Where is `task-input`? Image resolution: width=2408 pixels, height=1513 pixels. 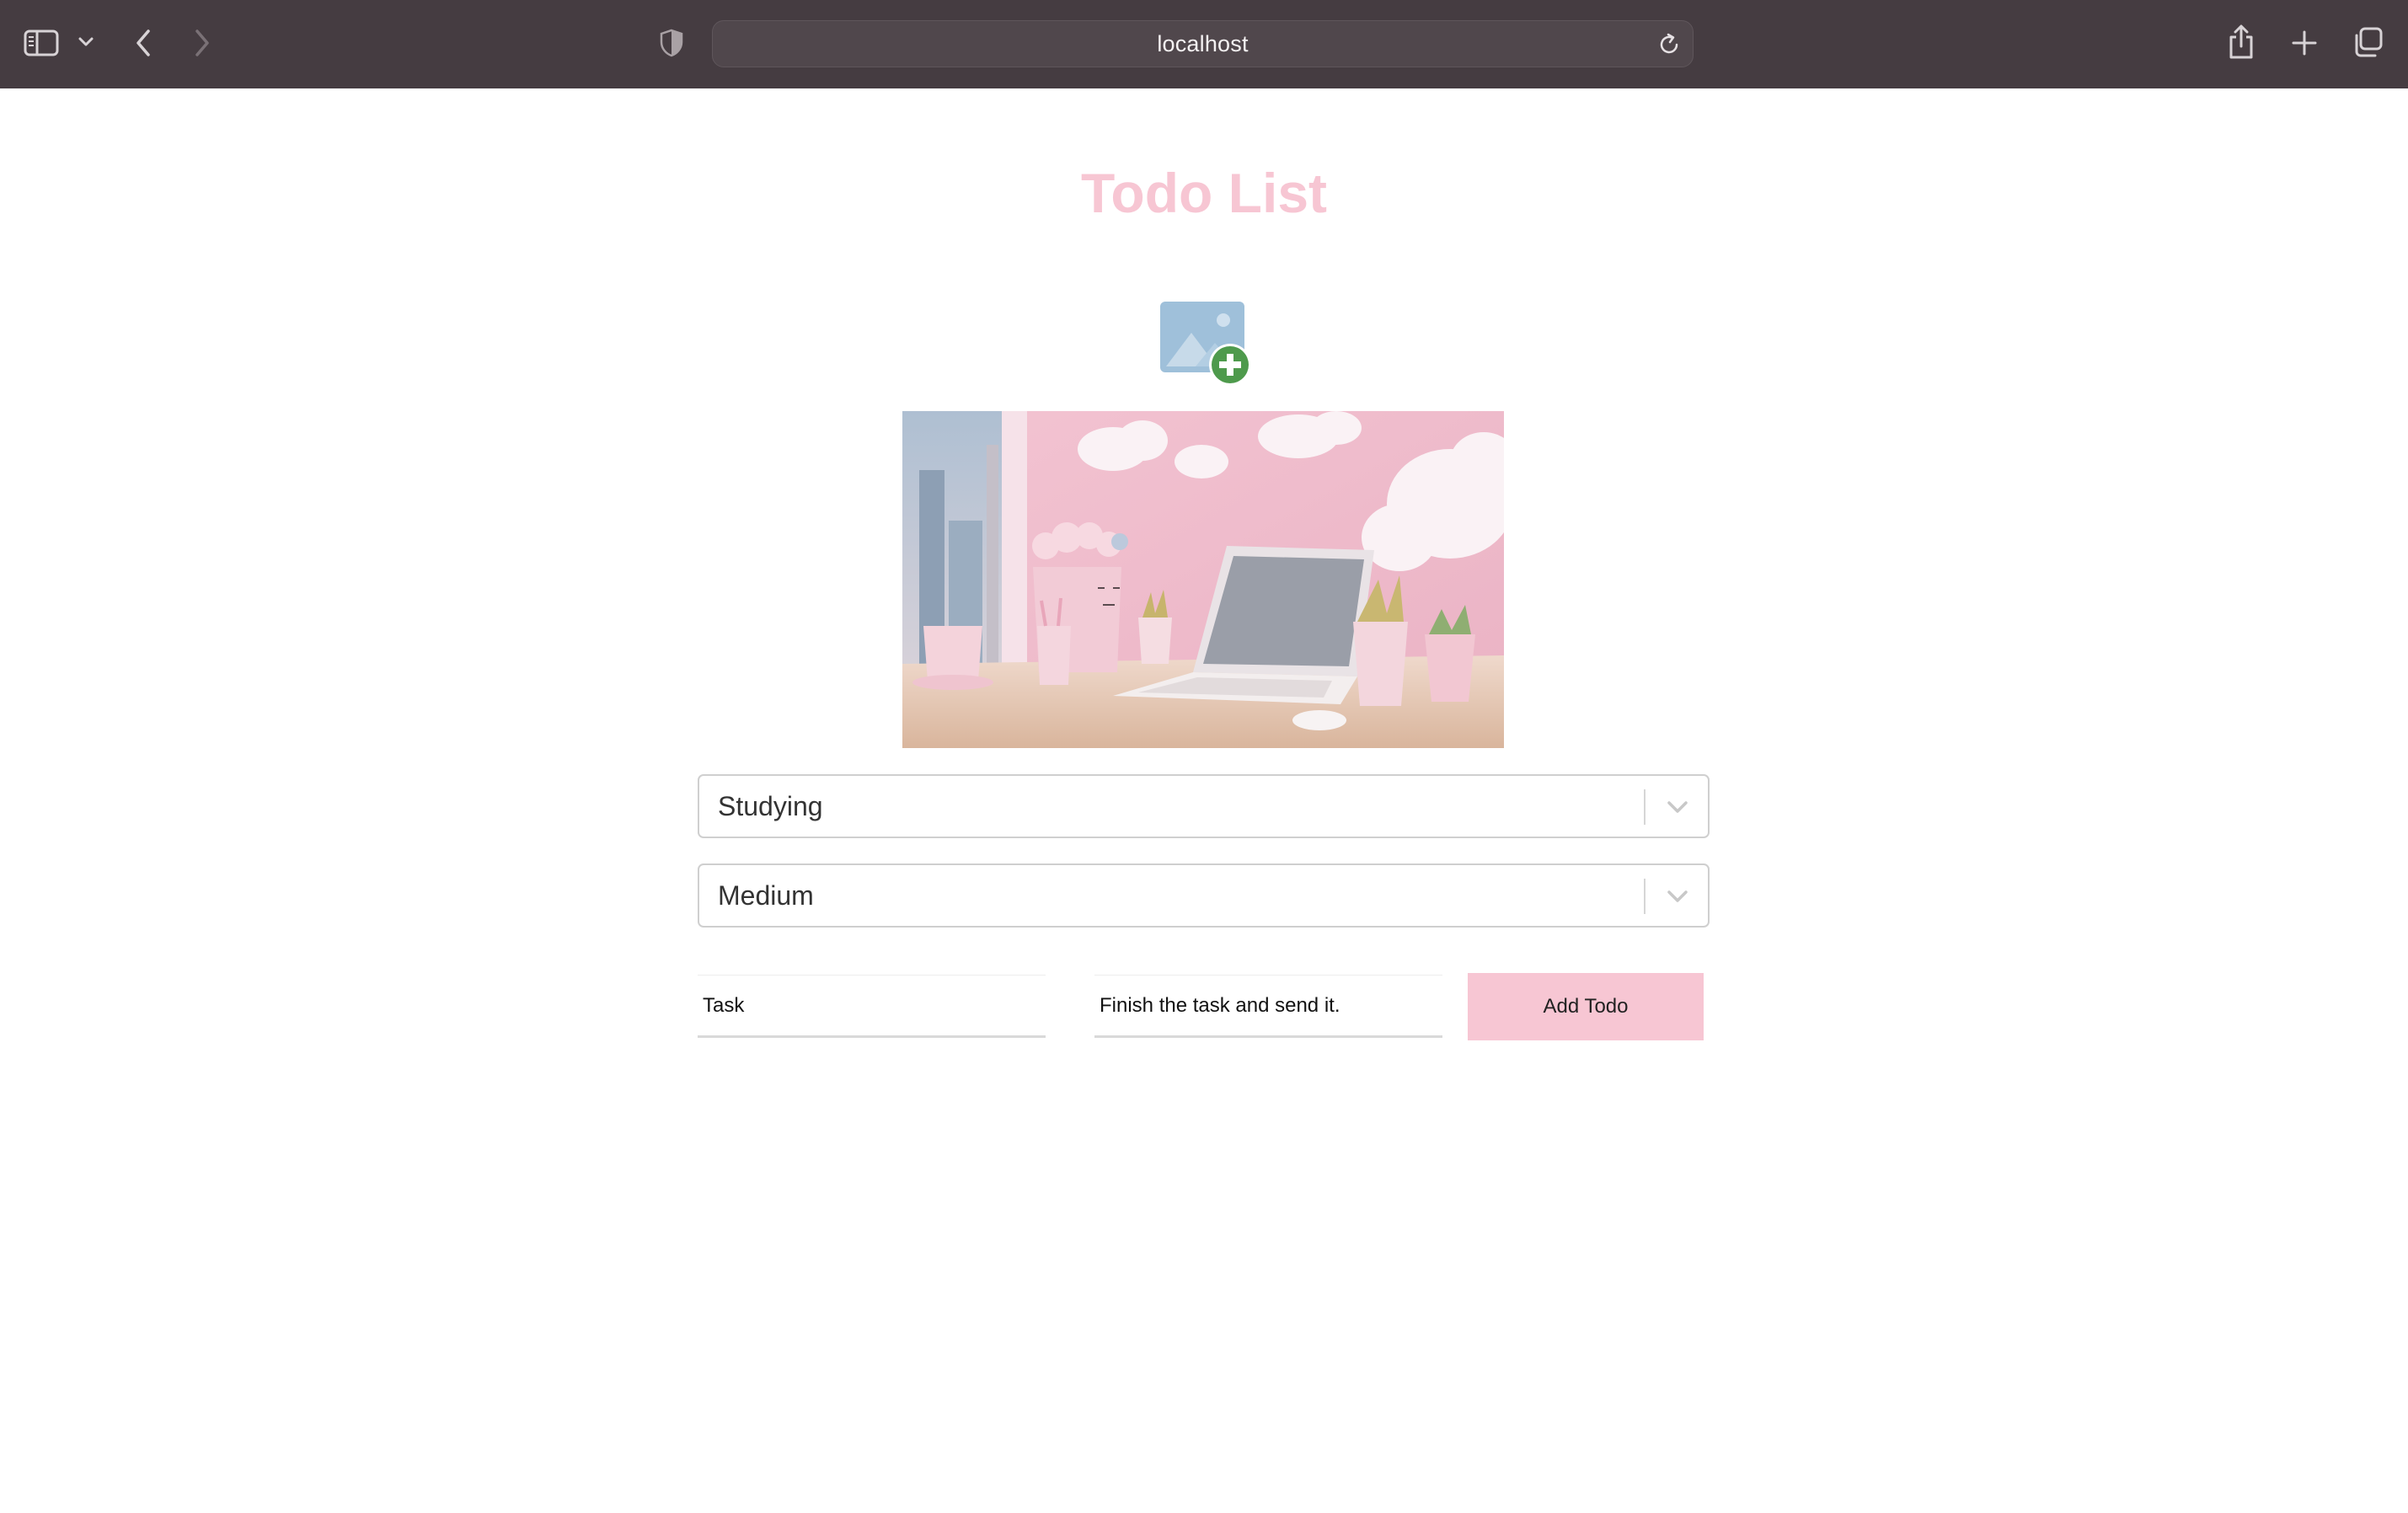 task-input is located at coordinates (872, 1007).